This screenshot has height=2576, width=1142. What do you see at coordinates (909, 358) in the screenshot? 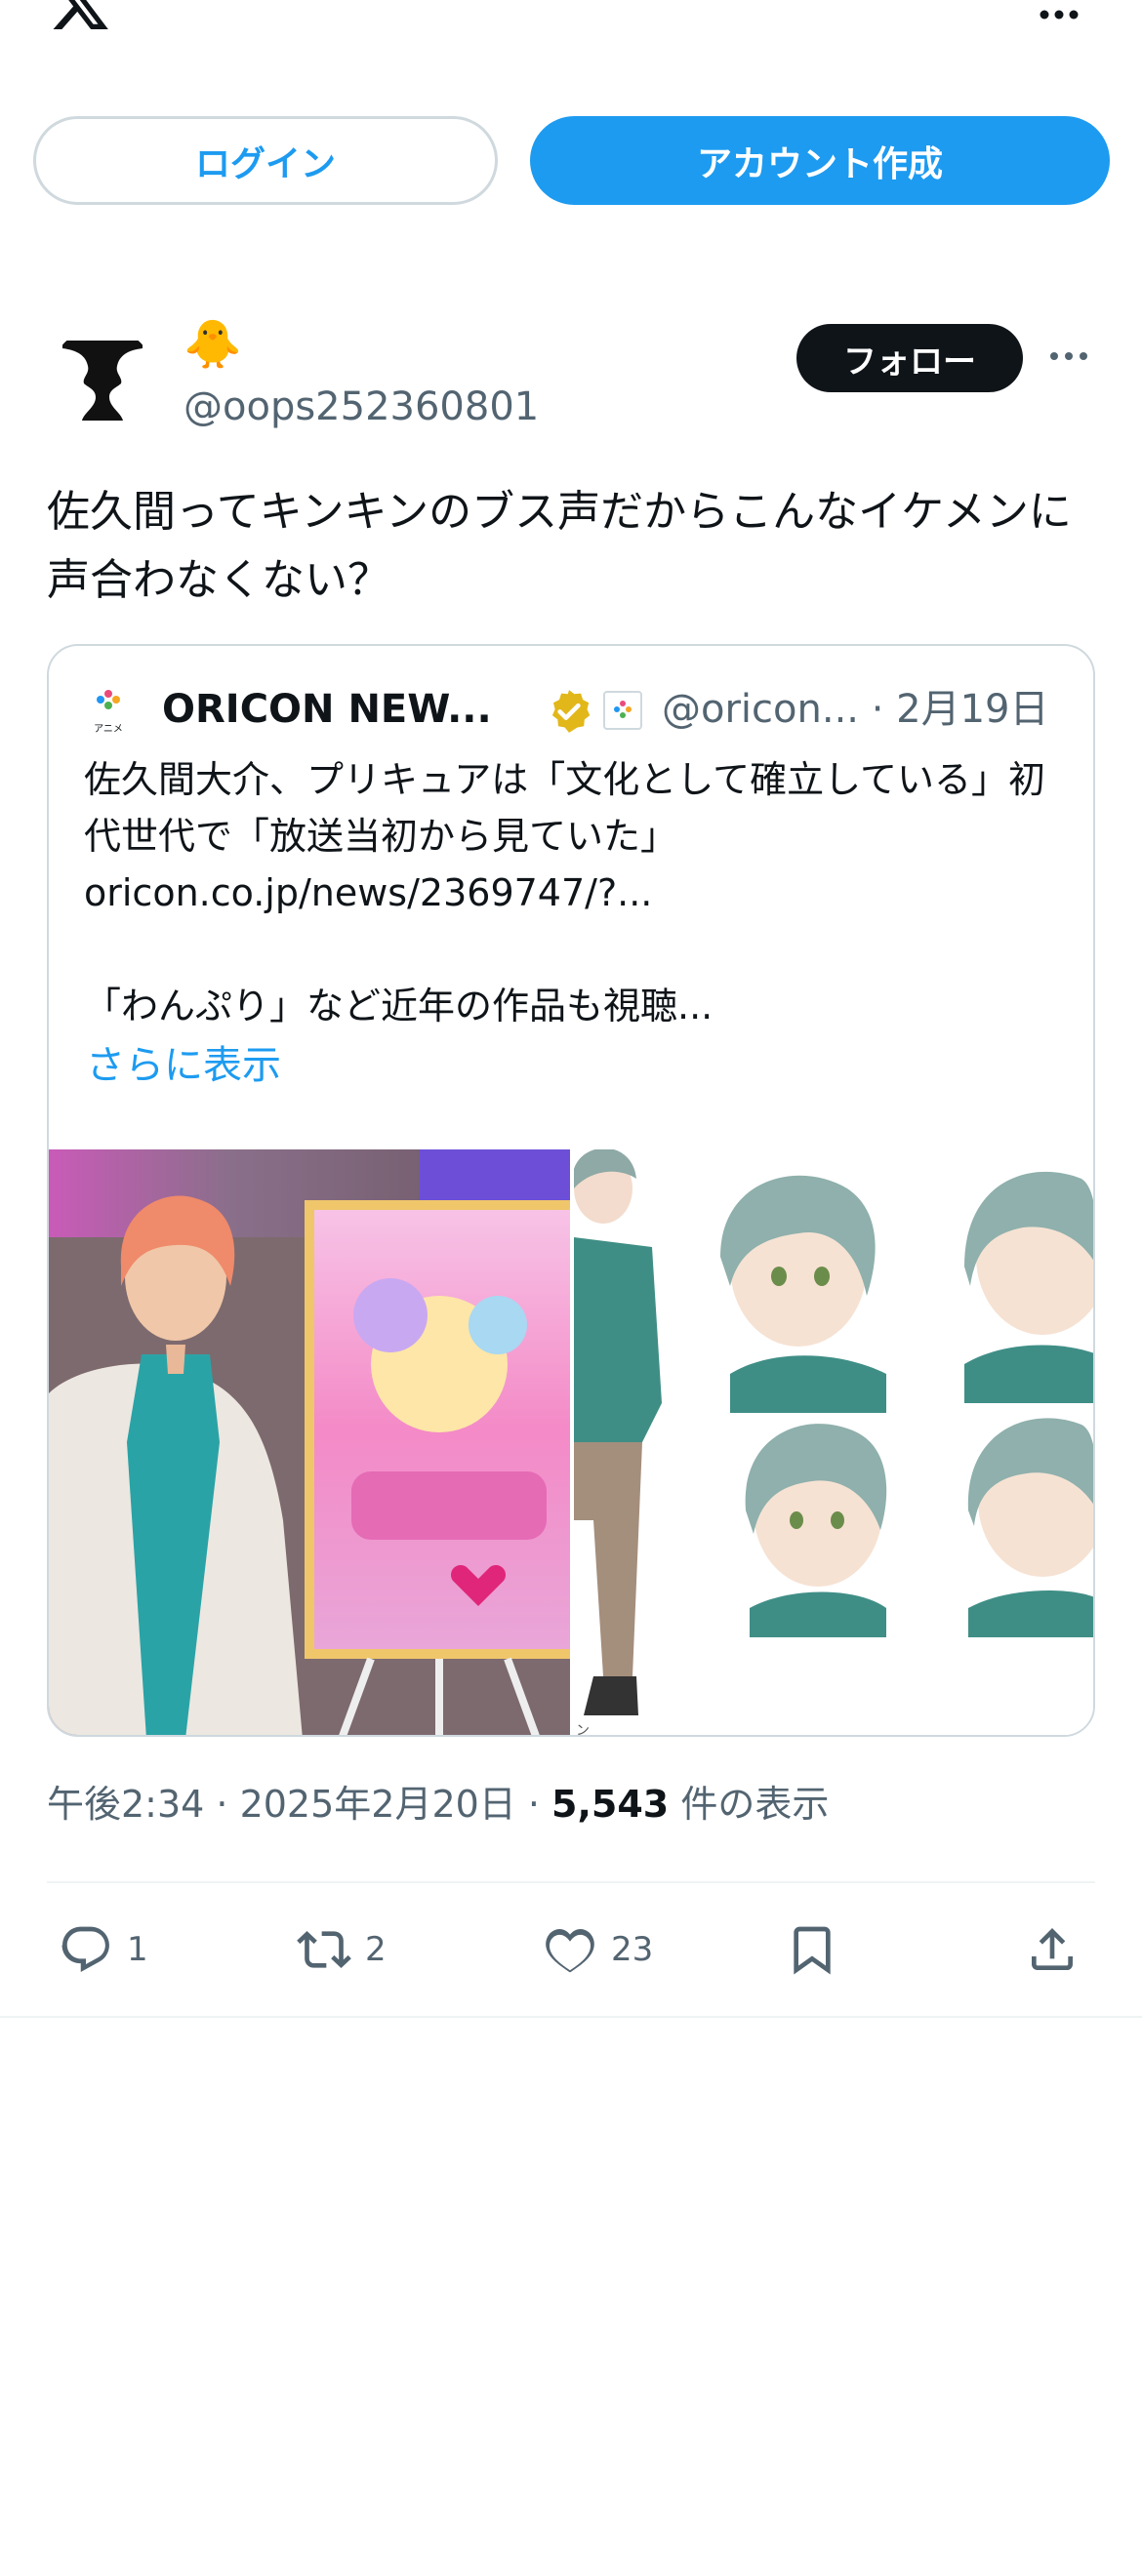
I see `follow-button: フォロー` at bounding box center [909, 358].